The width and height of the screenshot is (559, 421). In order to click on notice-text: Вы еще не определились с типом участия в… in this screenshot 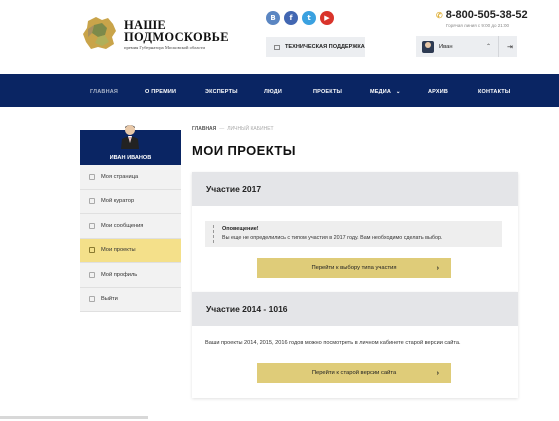, I will do `click(332, 238)`.